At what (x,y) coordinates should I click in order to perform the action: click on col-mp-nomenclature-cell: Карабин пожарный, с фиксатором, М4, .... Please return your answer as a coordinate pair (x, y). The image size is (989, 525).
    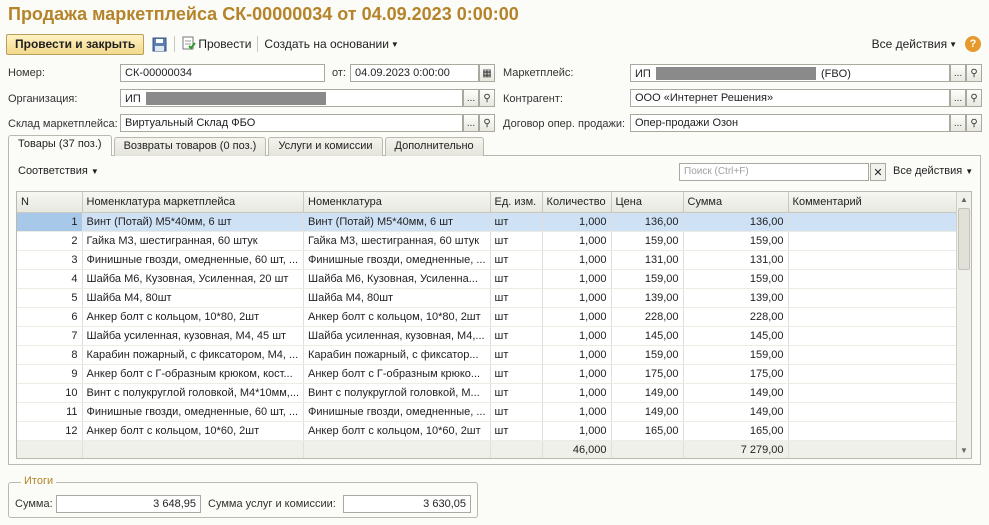
    Looking at the image, I should click on (193, 355).